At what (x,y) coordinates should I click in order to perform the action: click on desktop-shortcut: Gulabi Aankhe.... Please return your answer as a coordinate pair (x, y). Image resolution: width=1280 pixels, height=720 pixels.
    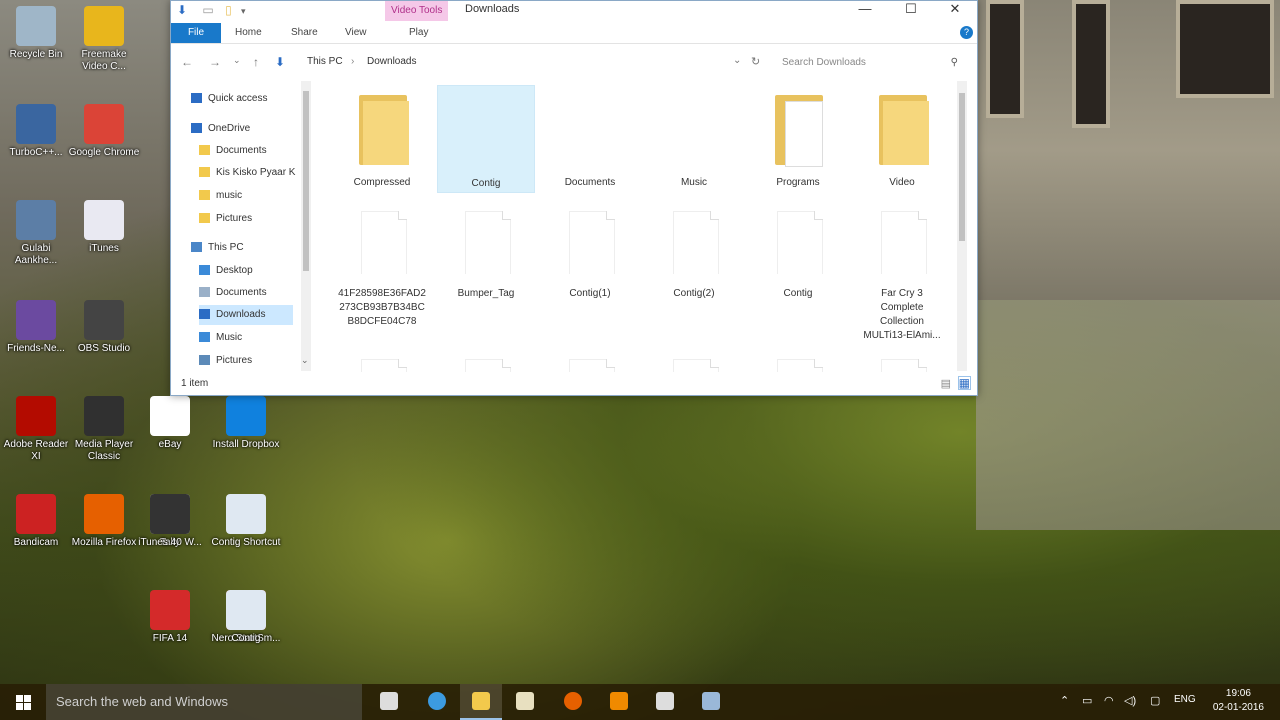
    Looking at the image, I should click on (36, 233).